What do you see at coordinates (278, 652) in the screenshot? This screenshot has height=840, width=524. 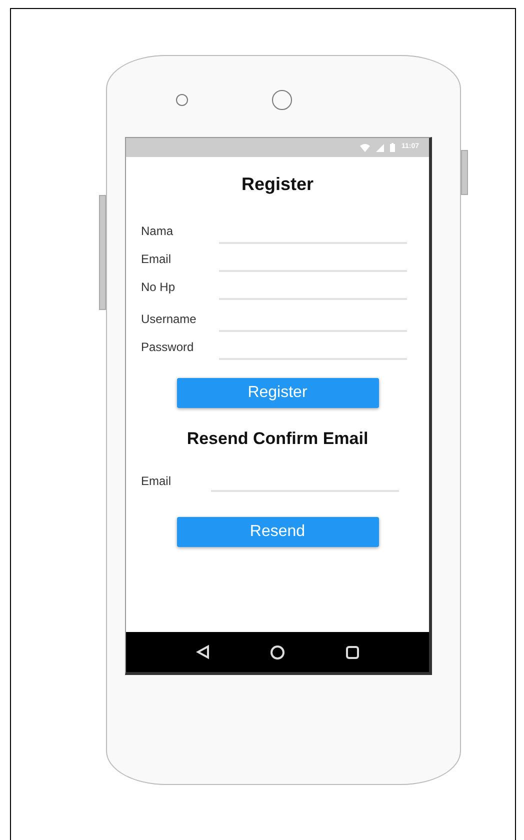 I see `home-icon` at bounding box center [278, 652].